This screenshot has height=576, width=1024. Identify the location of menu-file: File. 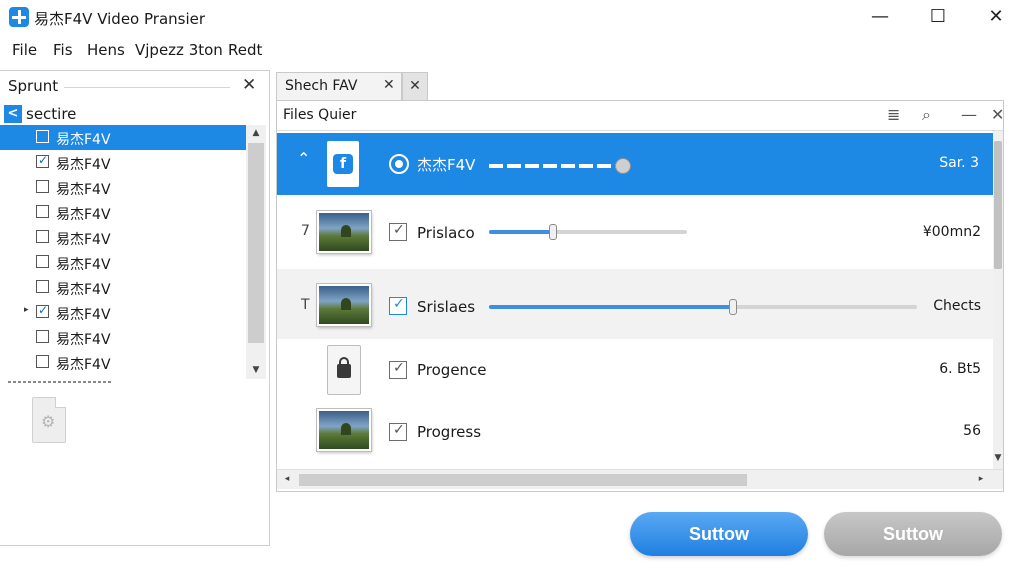
(24, 50).